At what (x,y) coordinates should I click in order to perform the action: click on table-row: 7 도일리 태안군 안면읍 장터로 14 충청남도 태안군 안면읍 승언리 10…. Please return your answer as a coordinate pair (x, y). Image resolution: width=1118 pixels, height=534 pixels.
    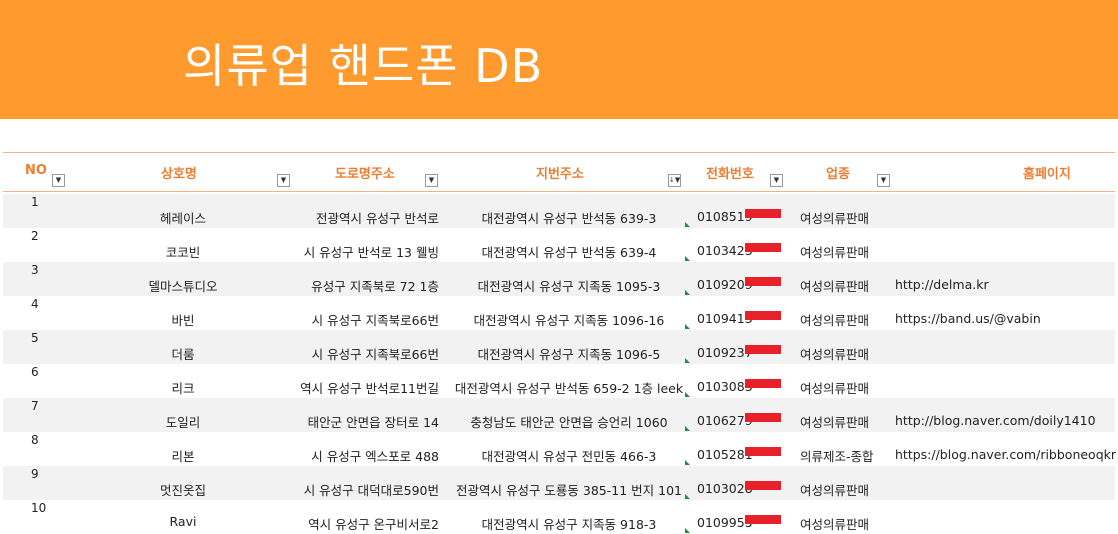
    Looking at the image, I should click on (559, 415).